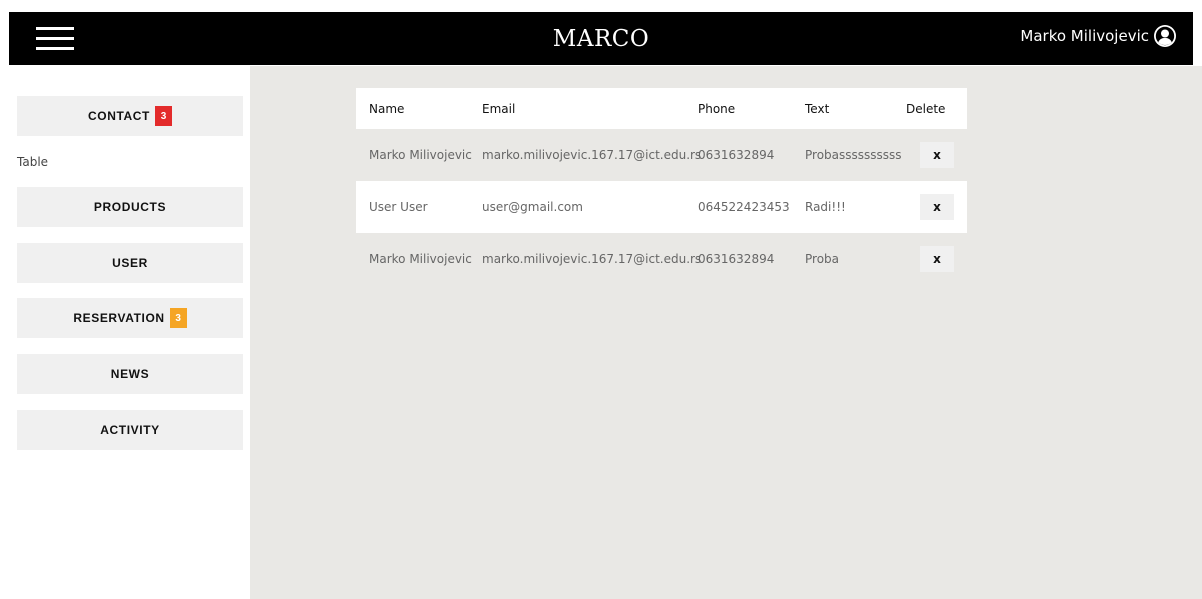 Image resolution: width=1202 pixels, height=599 pixels. I want to click on sidebar-item-products: PRODUCTS, so click(130, 207).